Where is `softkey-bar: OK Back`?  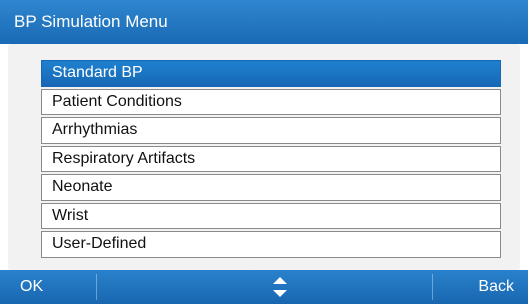 softkey-bar: OK Back is located at coordinates (264, 287).